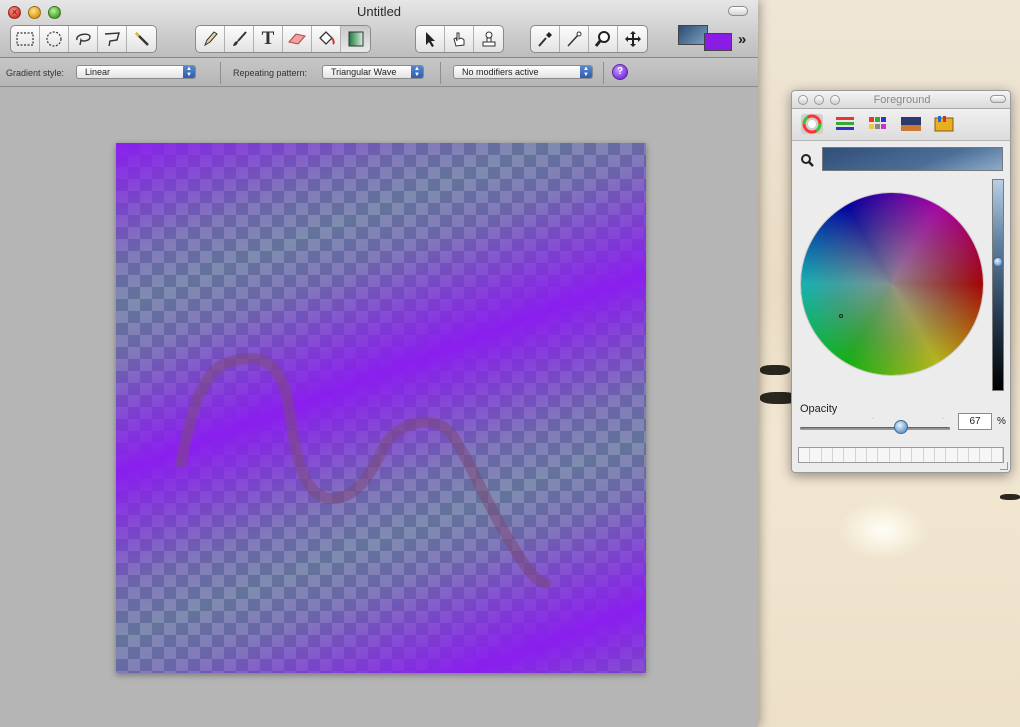 The width and height of the screenshot is (1020, 727). I want to click on magic-wand-icon, so click(141, 39).